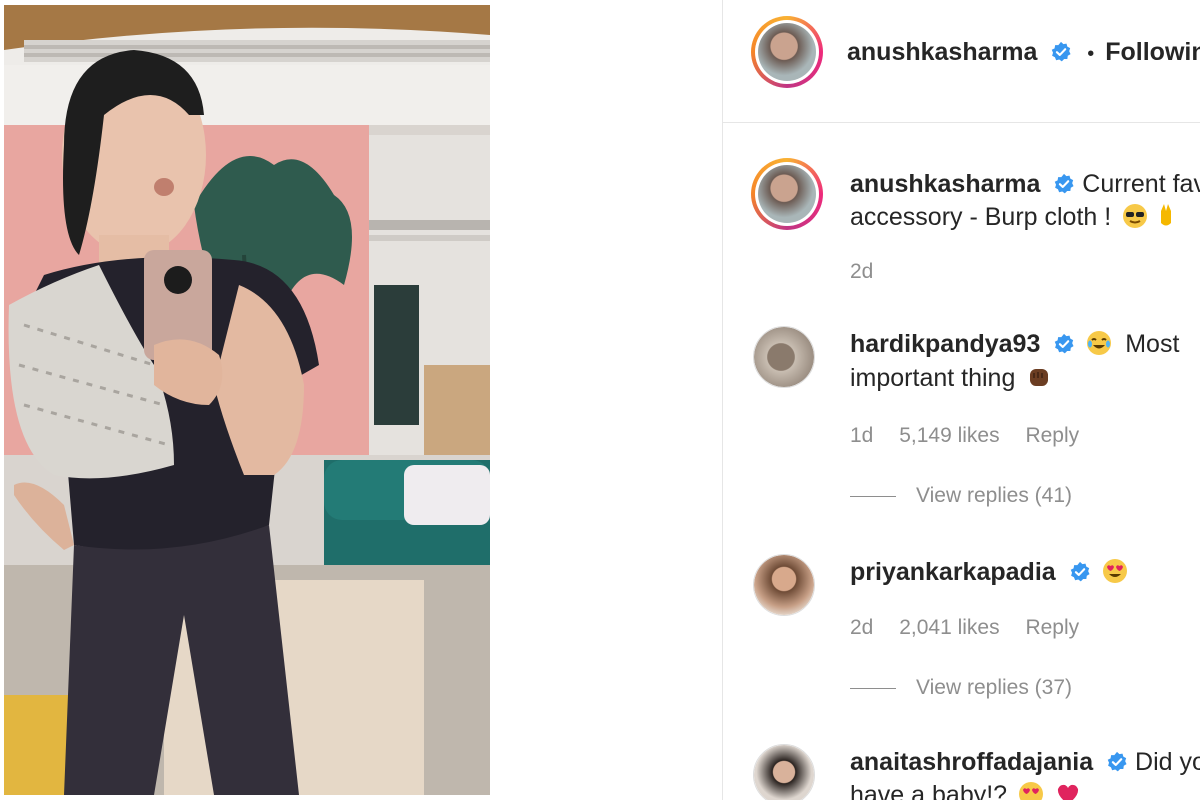  What do you see at coordinates (787, 52) in the screenshot?
I see `header-avatar` at bounding box center [787, 52].